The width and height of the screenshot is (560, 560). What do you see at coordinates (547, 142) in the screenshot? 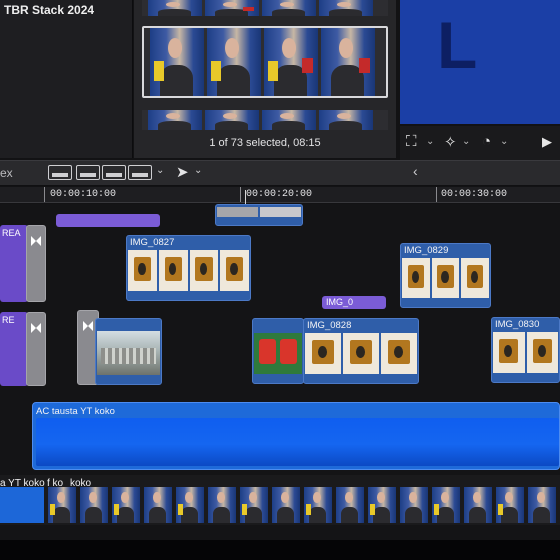
I see `play-icon: ▶` at bounding box center [547, 142].